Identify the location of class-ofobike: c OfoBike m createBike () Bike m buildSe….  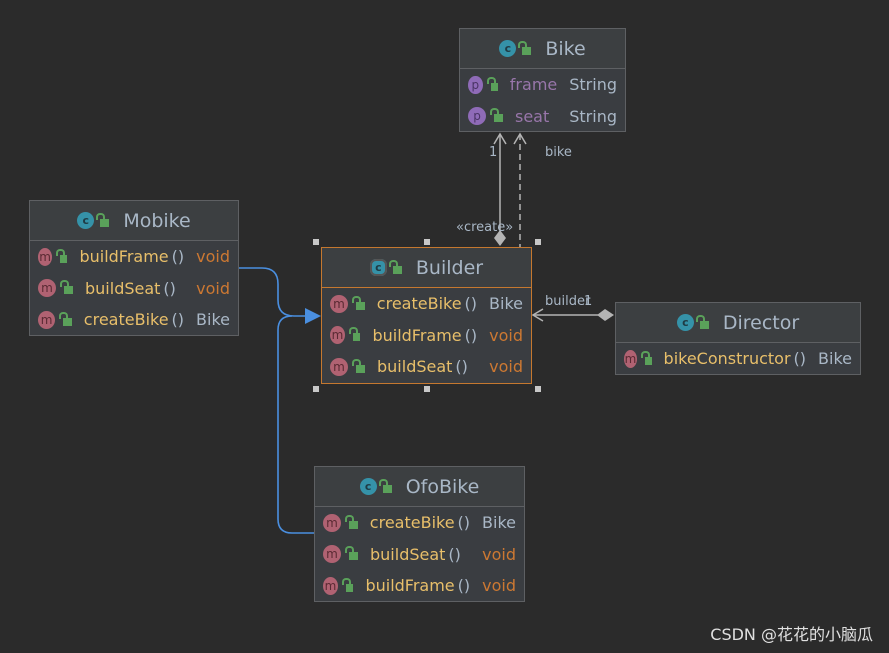
(419, 534).